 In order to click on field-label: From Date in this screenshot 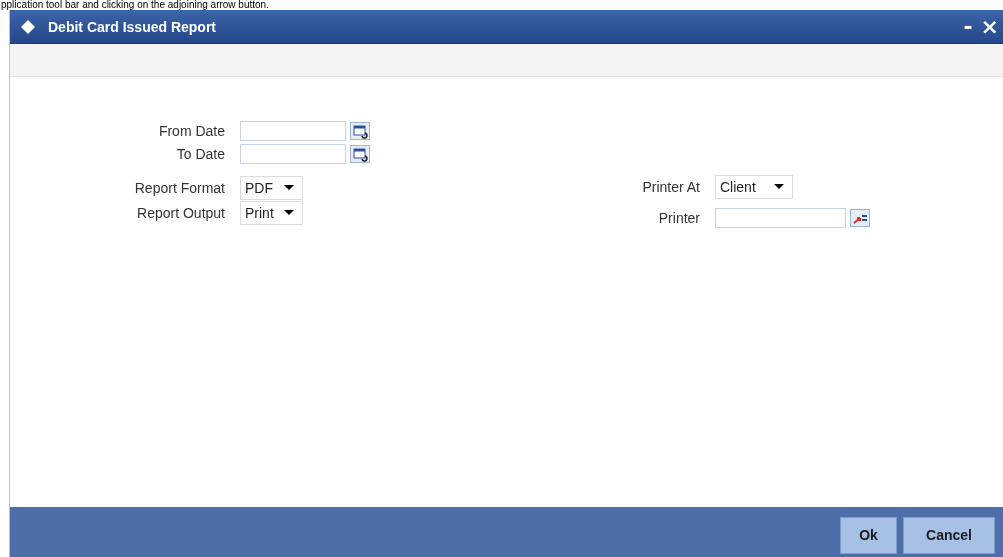, I will do `click(191, 131)`.